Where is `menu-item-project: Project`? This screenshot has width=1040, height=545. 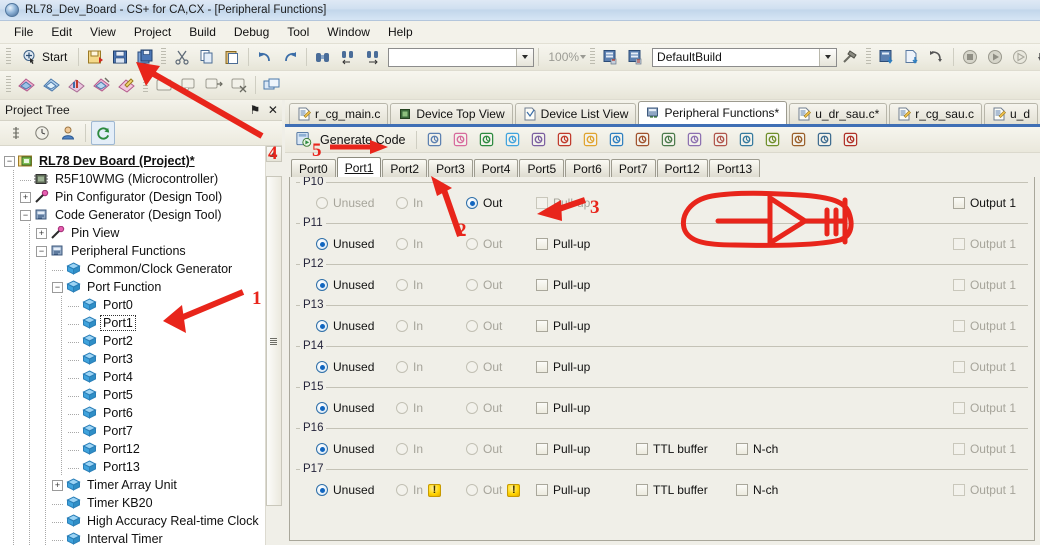 menu-item-project: Project is located at coordinates (152, 32).